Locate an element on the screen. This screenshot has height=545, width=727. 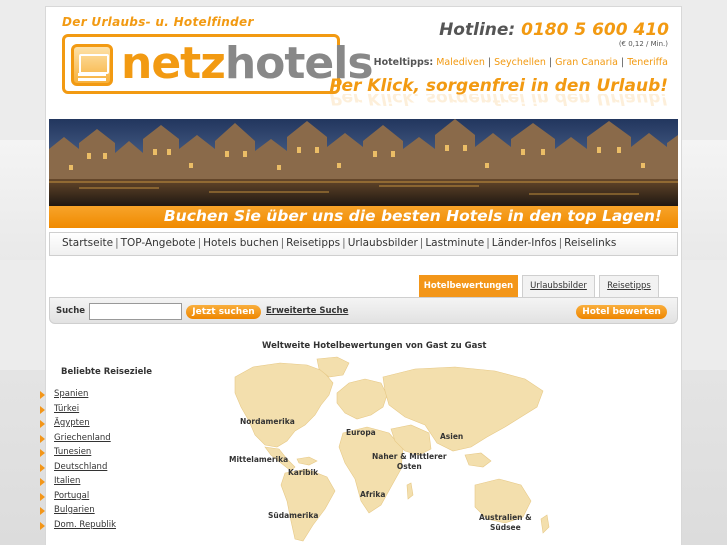
tab-urlaubsbilder: Urlaubsbilder is located at coordinates (558, 286).